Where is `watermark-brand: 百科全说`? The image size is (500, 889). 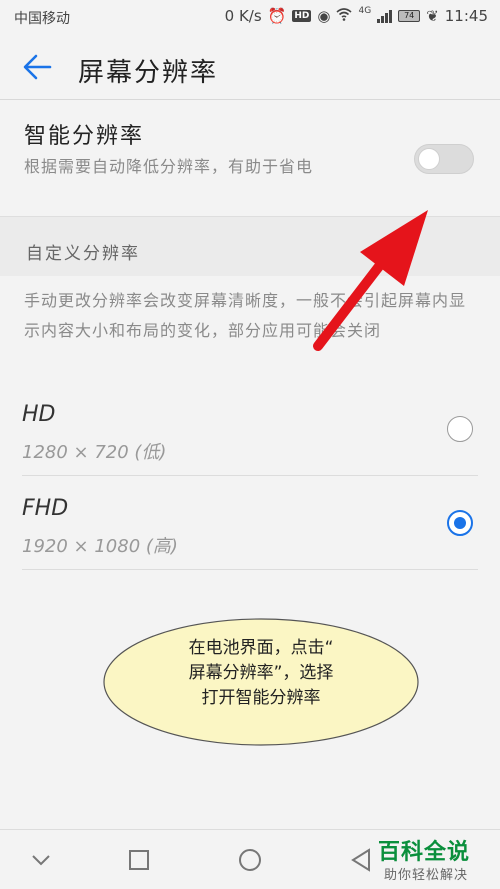 watermark-brand: 百科全说 is located at coordinates (424, 852).